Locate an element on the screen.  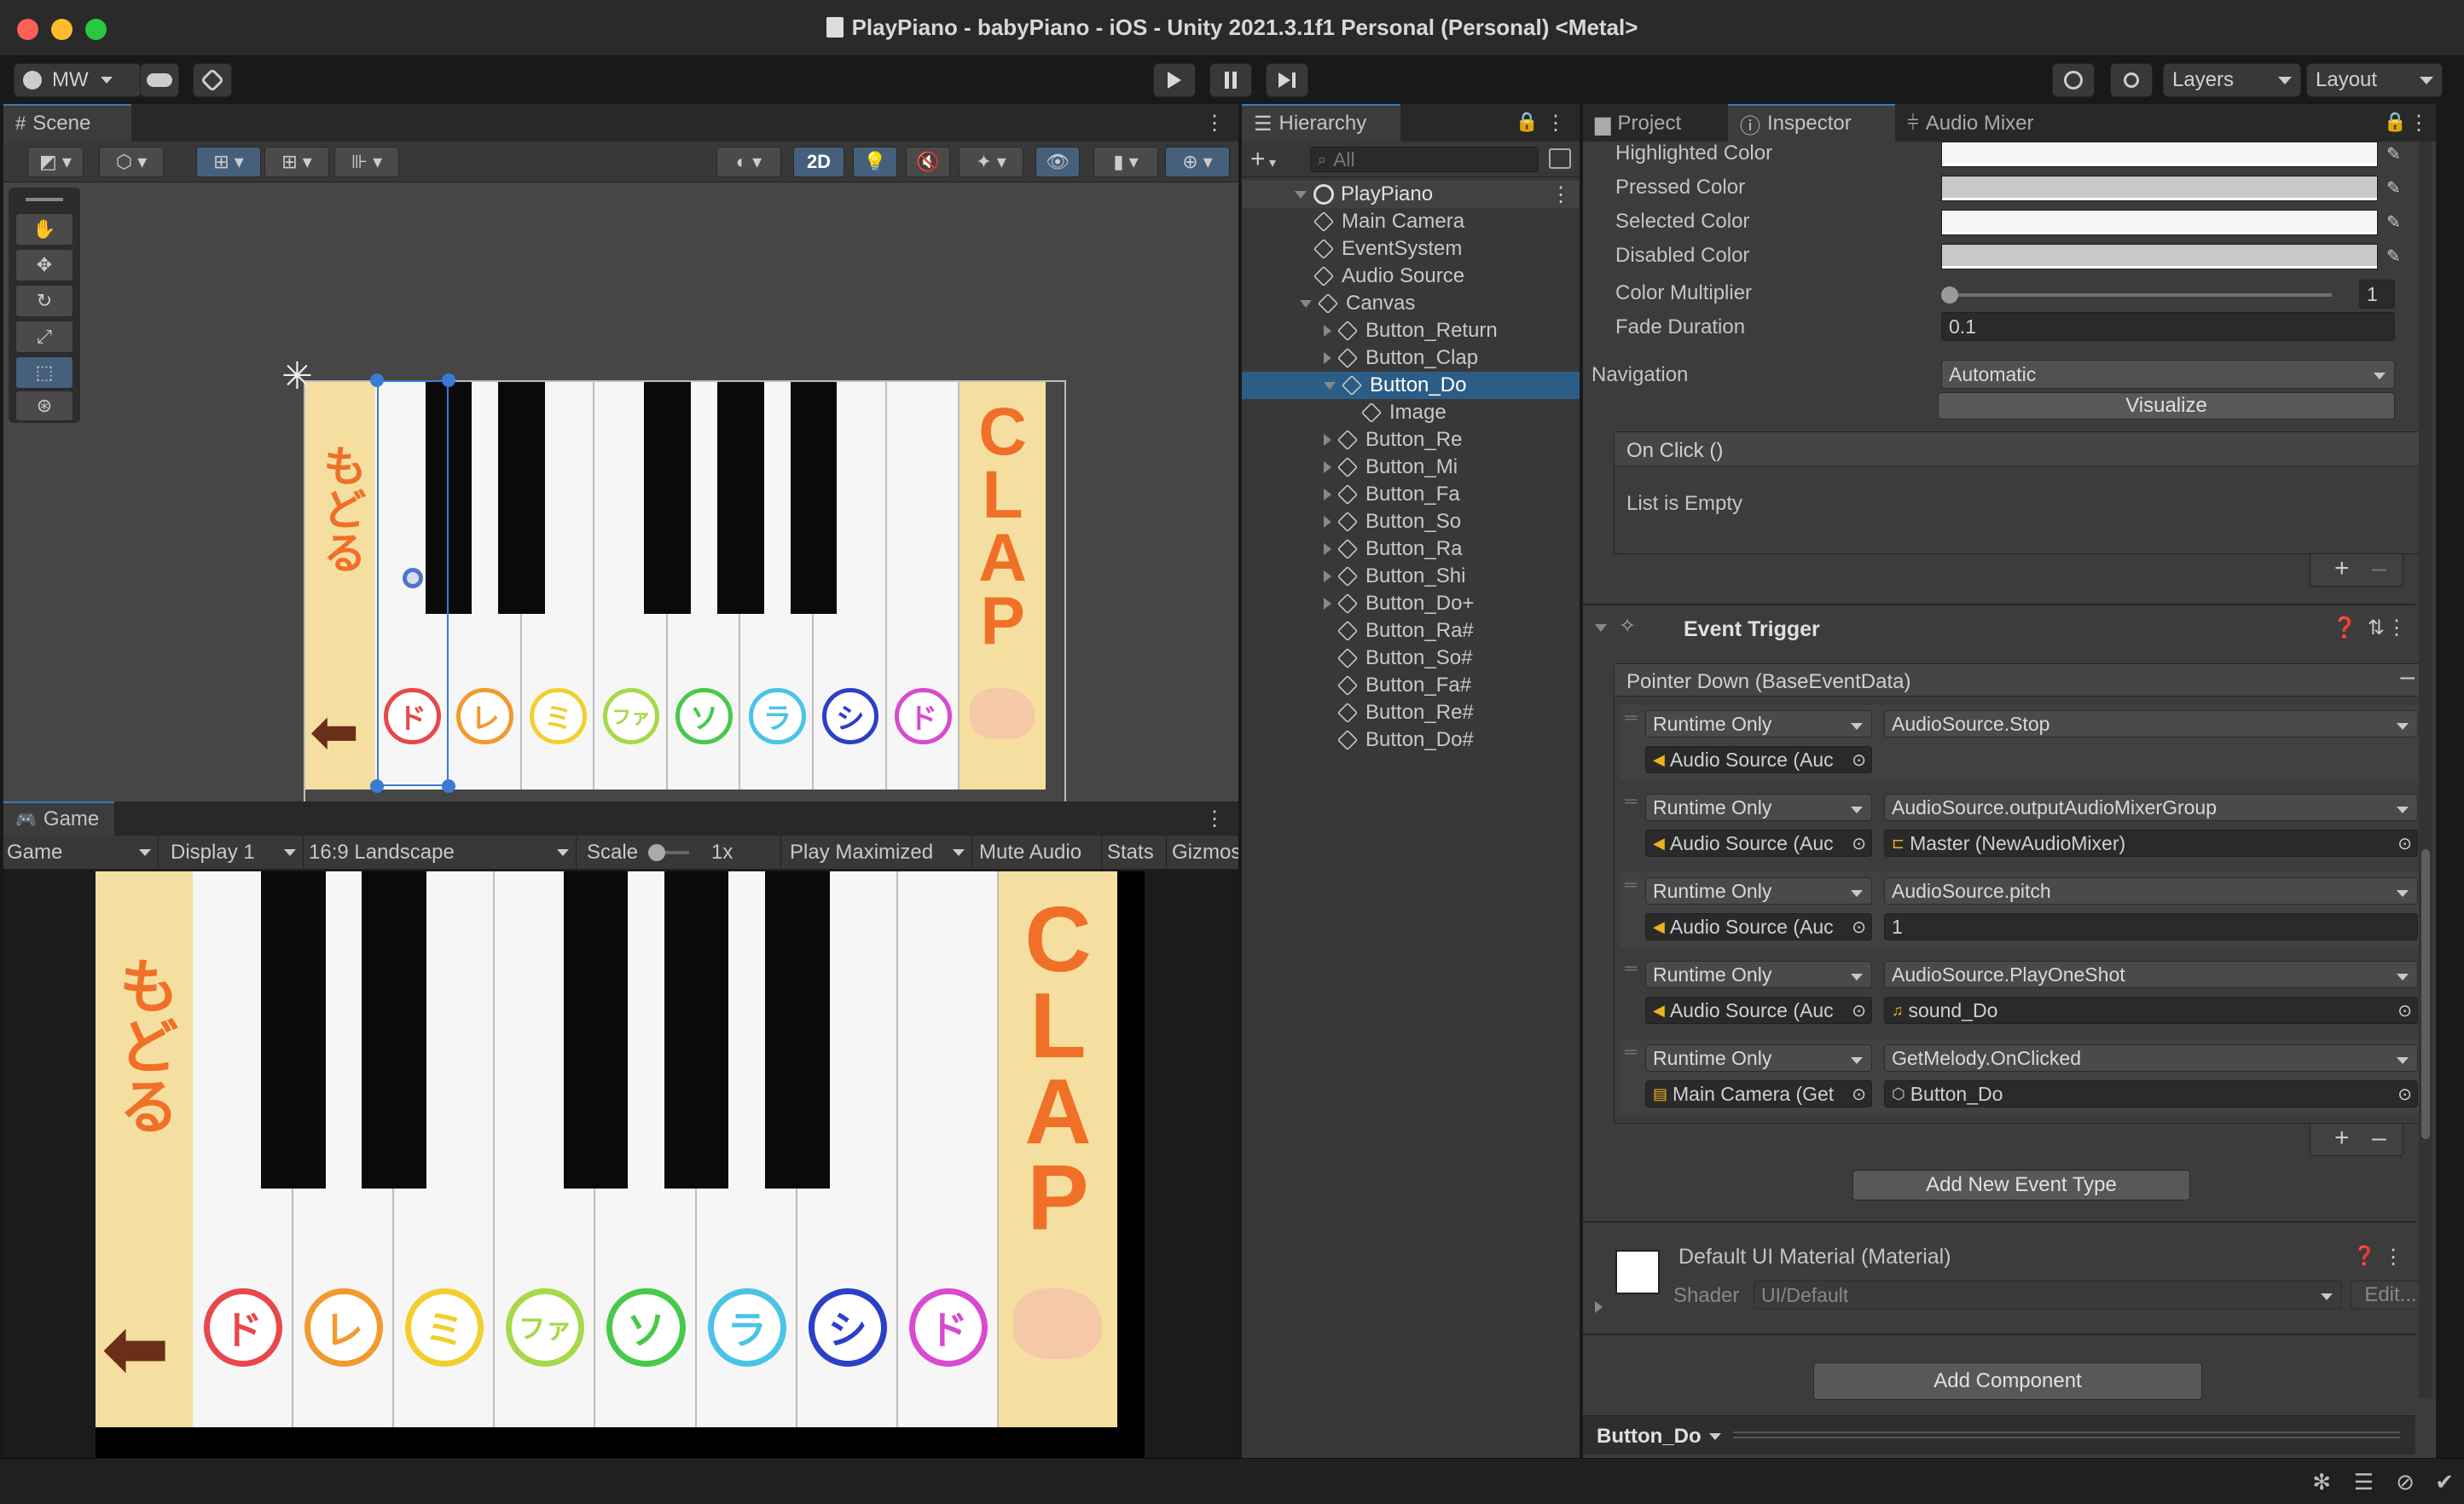
eyedropper-icon: ✎ is located at coordinates (2395, 221).